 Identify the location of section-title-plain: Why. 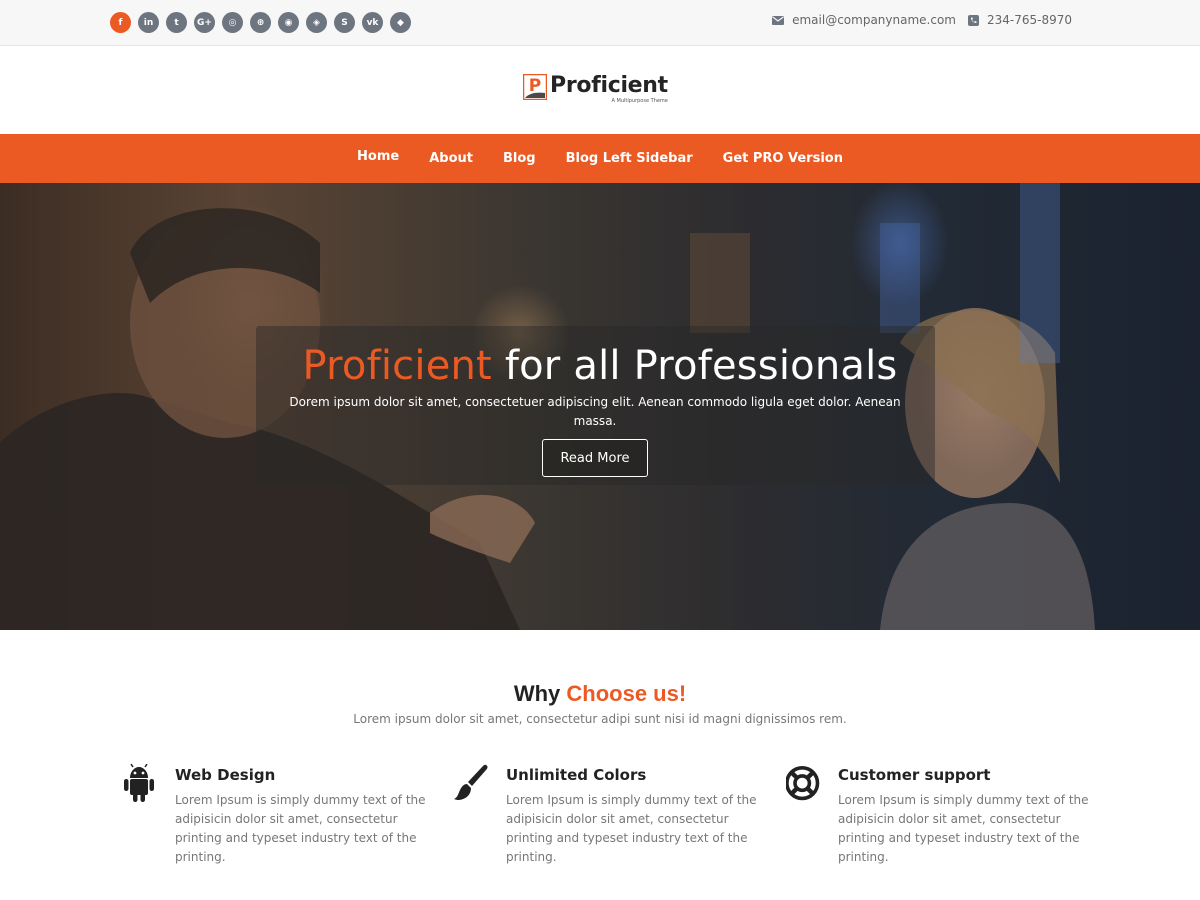
(540, 693).